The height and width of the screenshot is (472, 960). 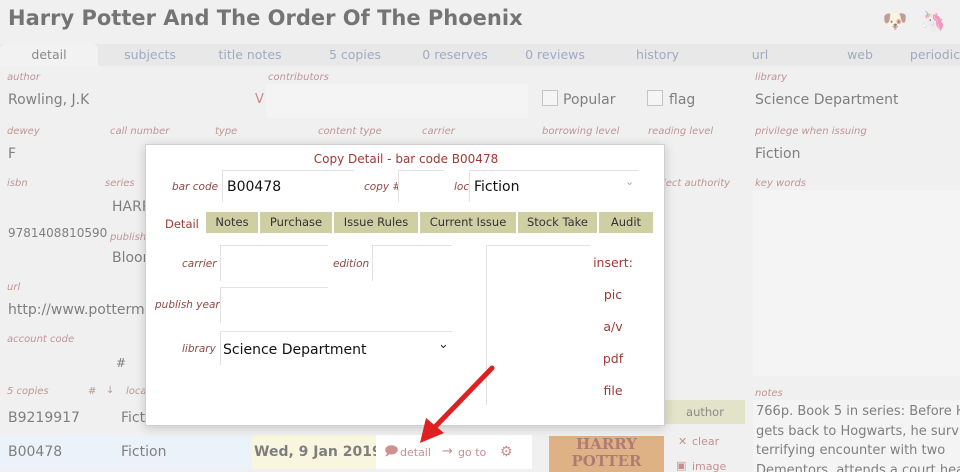 What do you see at coordinates (187, 305) in the screenshot?
I see `publish-year-label: publish year` at bounding box center [187, 305].